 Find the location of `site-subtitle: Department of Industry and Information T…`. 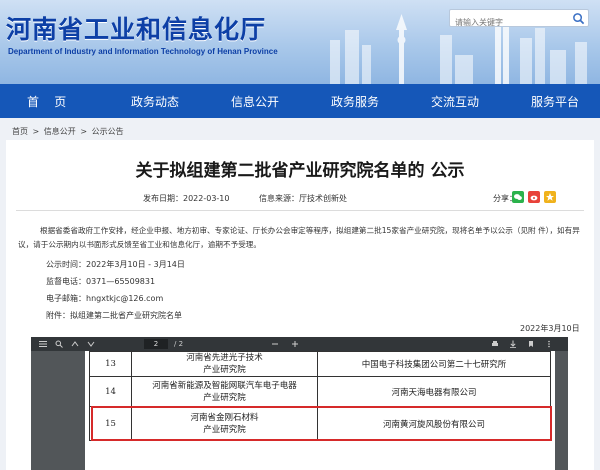

site-subtitle: Department of Industry and Information T… is located at coordinates (143, 51).